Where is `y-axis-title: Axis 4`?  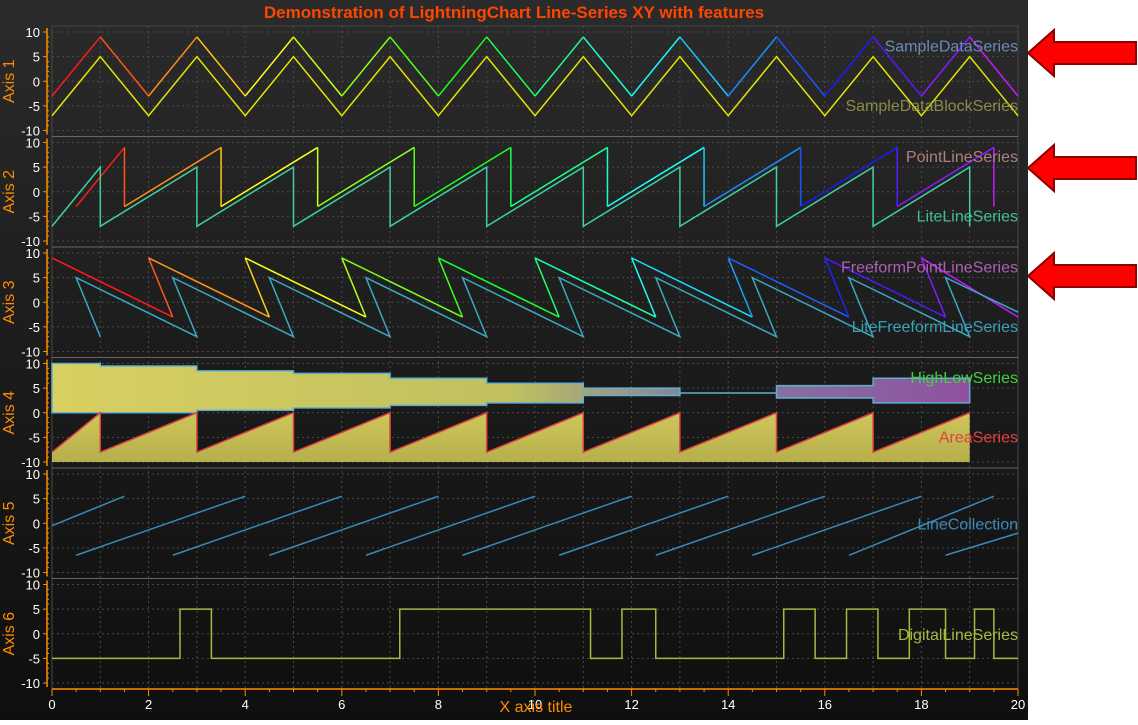 y-axis-title: Axis 4 is located at coordinates (9, 413).